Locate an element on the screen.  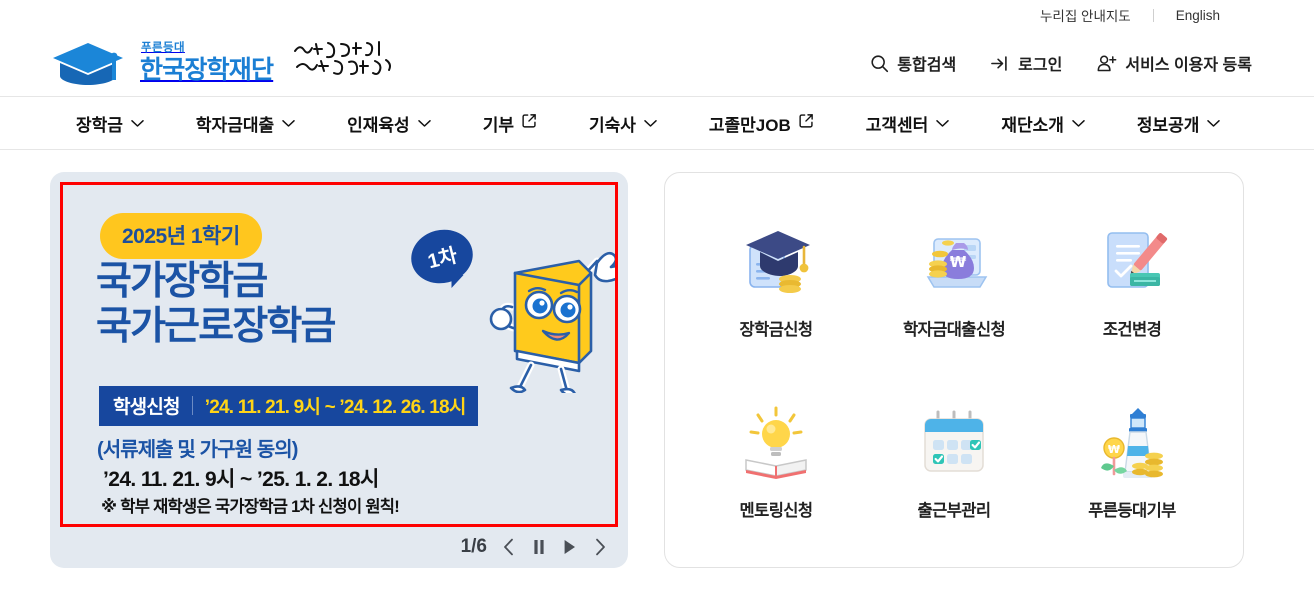
quick-menu-student-loan-apply: ₩ 학자금대출신청 is located at coordinates (954, 279).